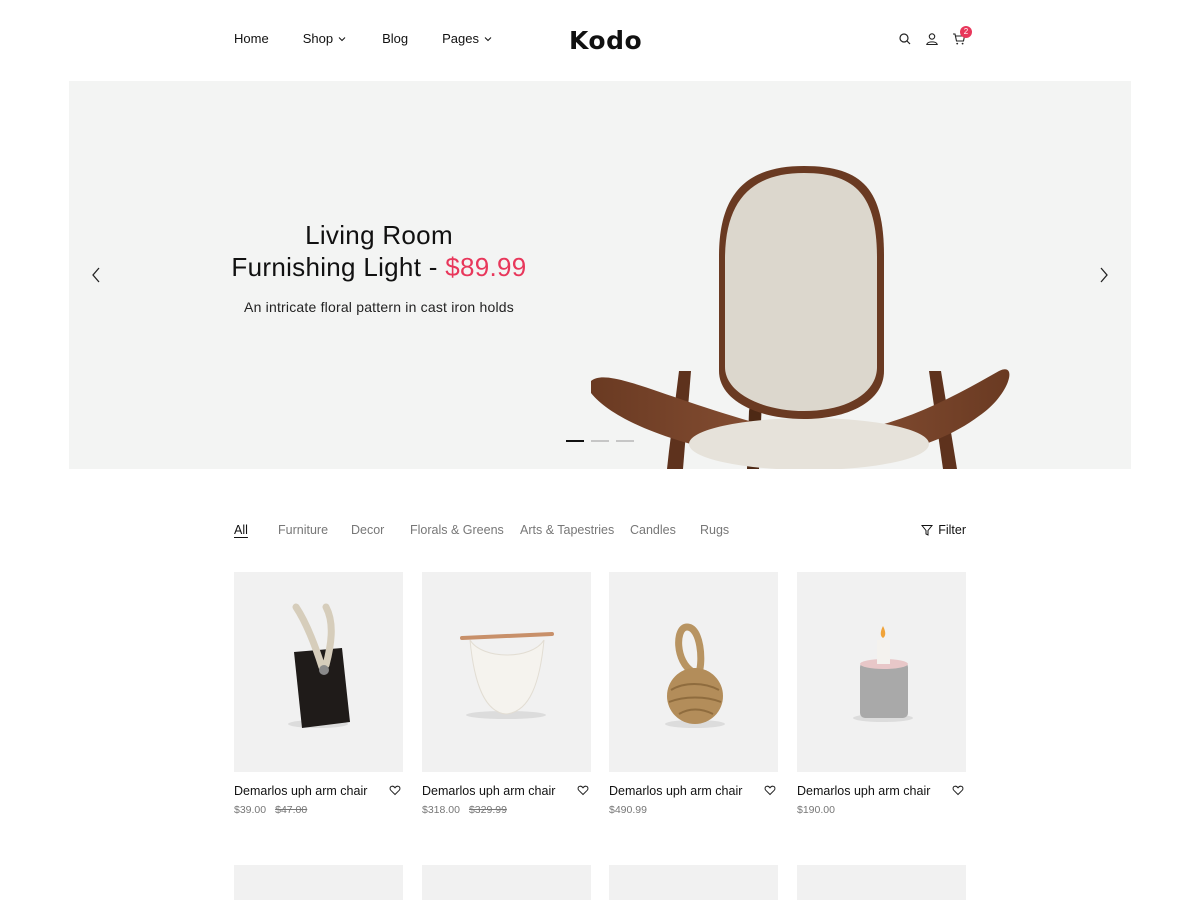 The width and height of the screenshot is (1200, 900). What do you see at coordinates (927, 530) in the screenshot?
I see `filter-funnel-icon` at bounding box center [927, 530].